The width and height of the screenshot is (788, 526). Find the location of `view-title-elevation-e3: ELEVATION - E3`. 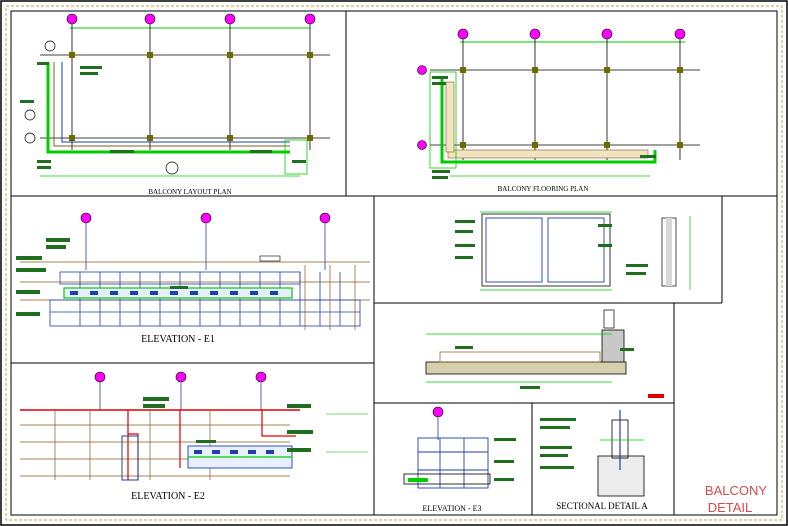

view-title-elevation-e3: ELEVATION - E3 is located at coordinates (452, 508).